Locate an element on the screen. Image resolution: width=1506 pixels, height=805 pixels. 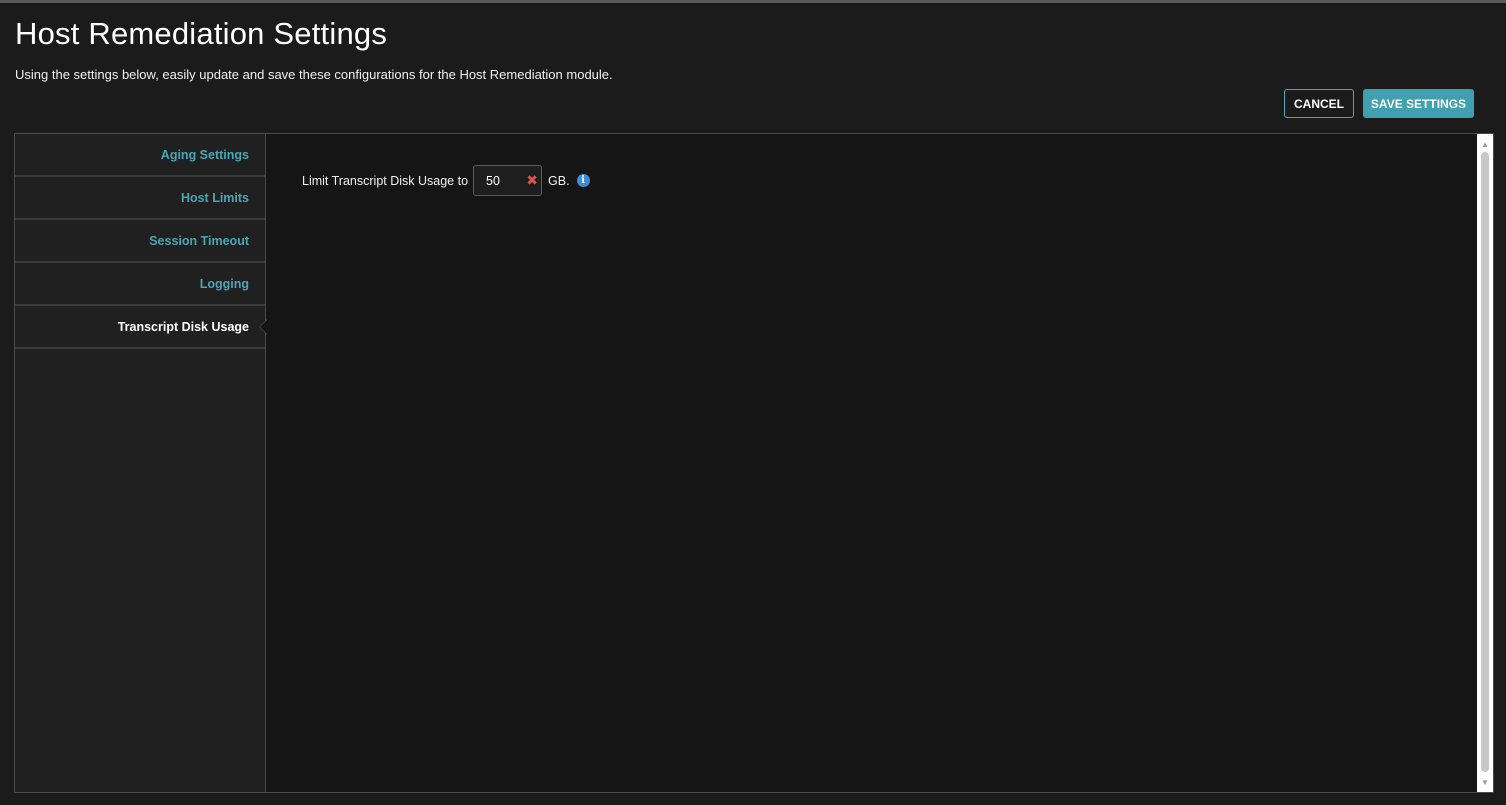
sidebar-item-logging: Logging is located at coordinates (140, 284).